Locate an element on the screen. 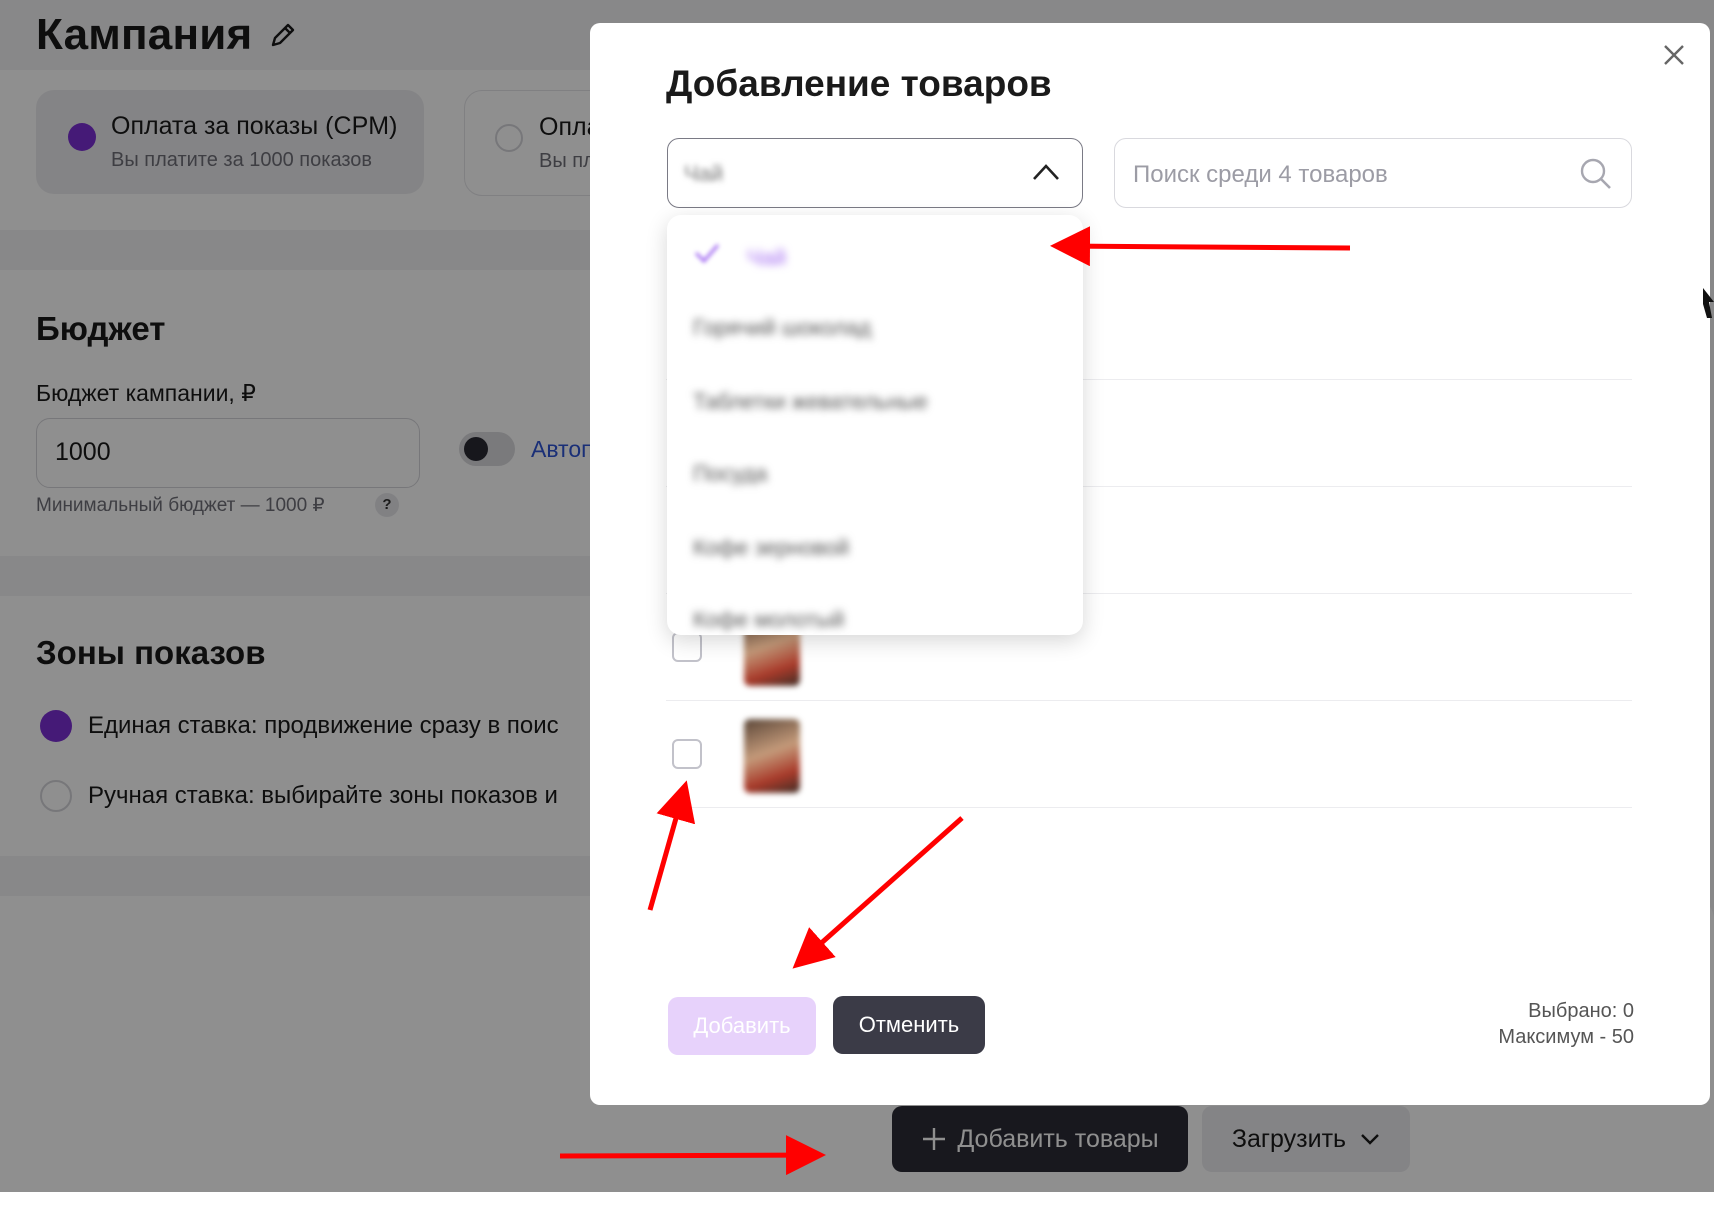 This screenshot has height=1216, width=1714. product-search-input: Поиск среди 4 товаров is located at coordinates (1373, 173).